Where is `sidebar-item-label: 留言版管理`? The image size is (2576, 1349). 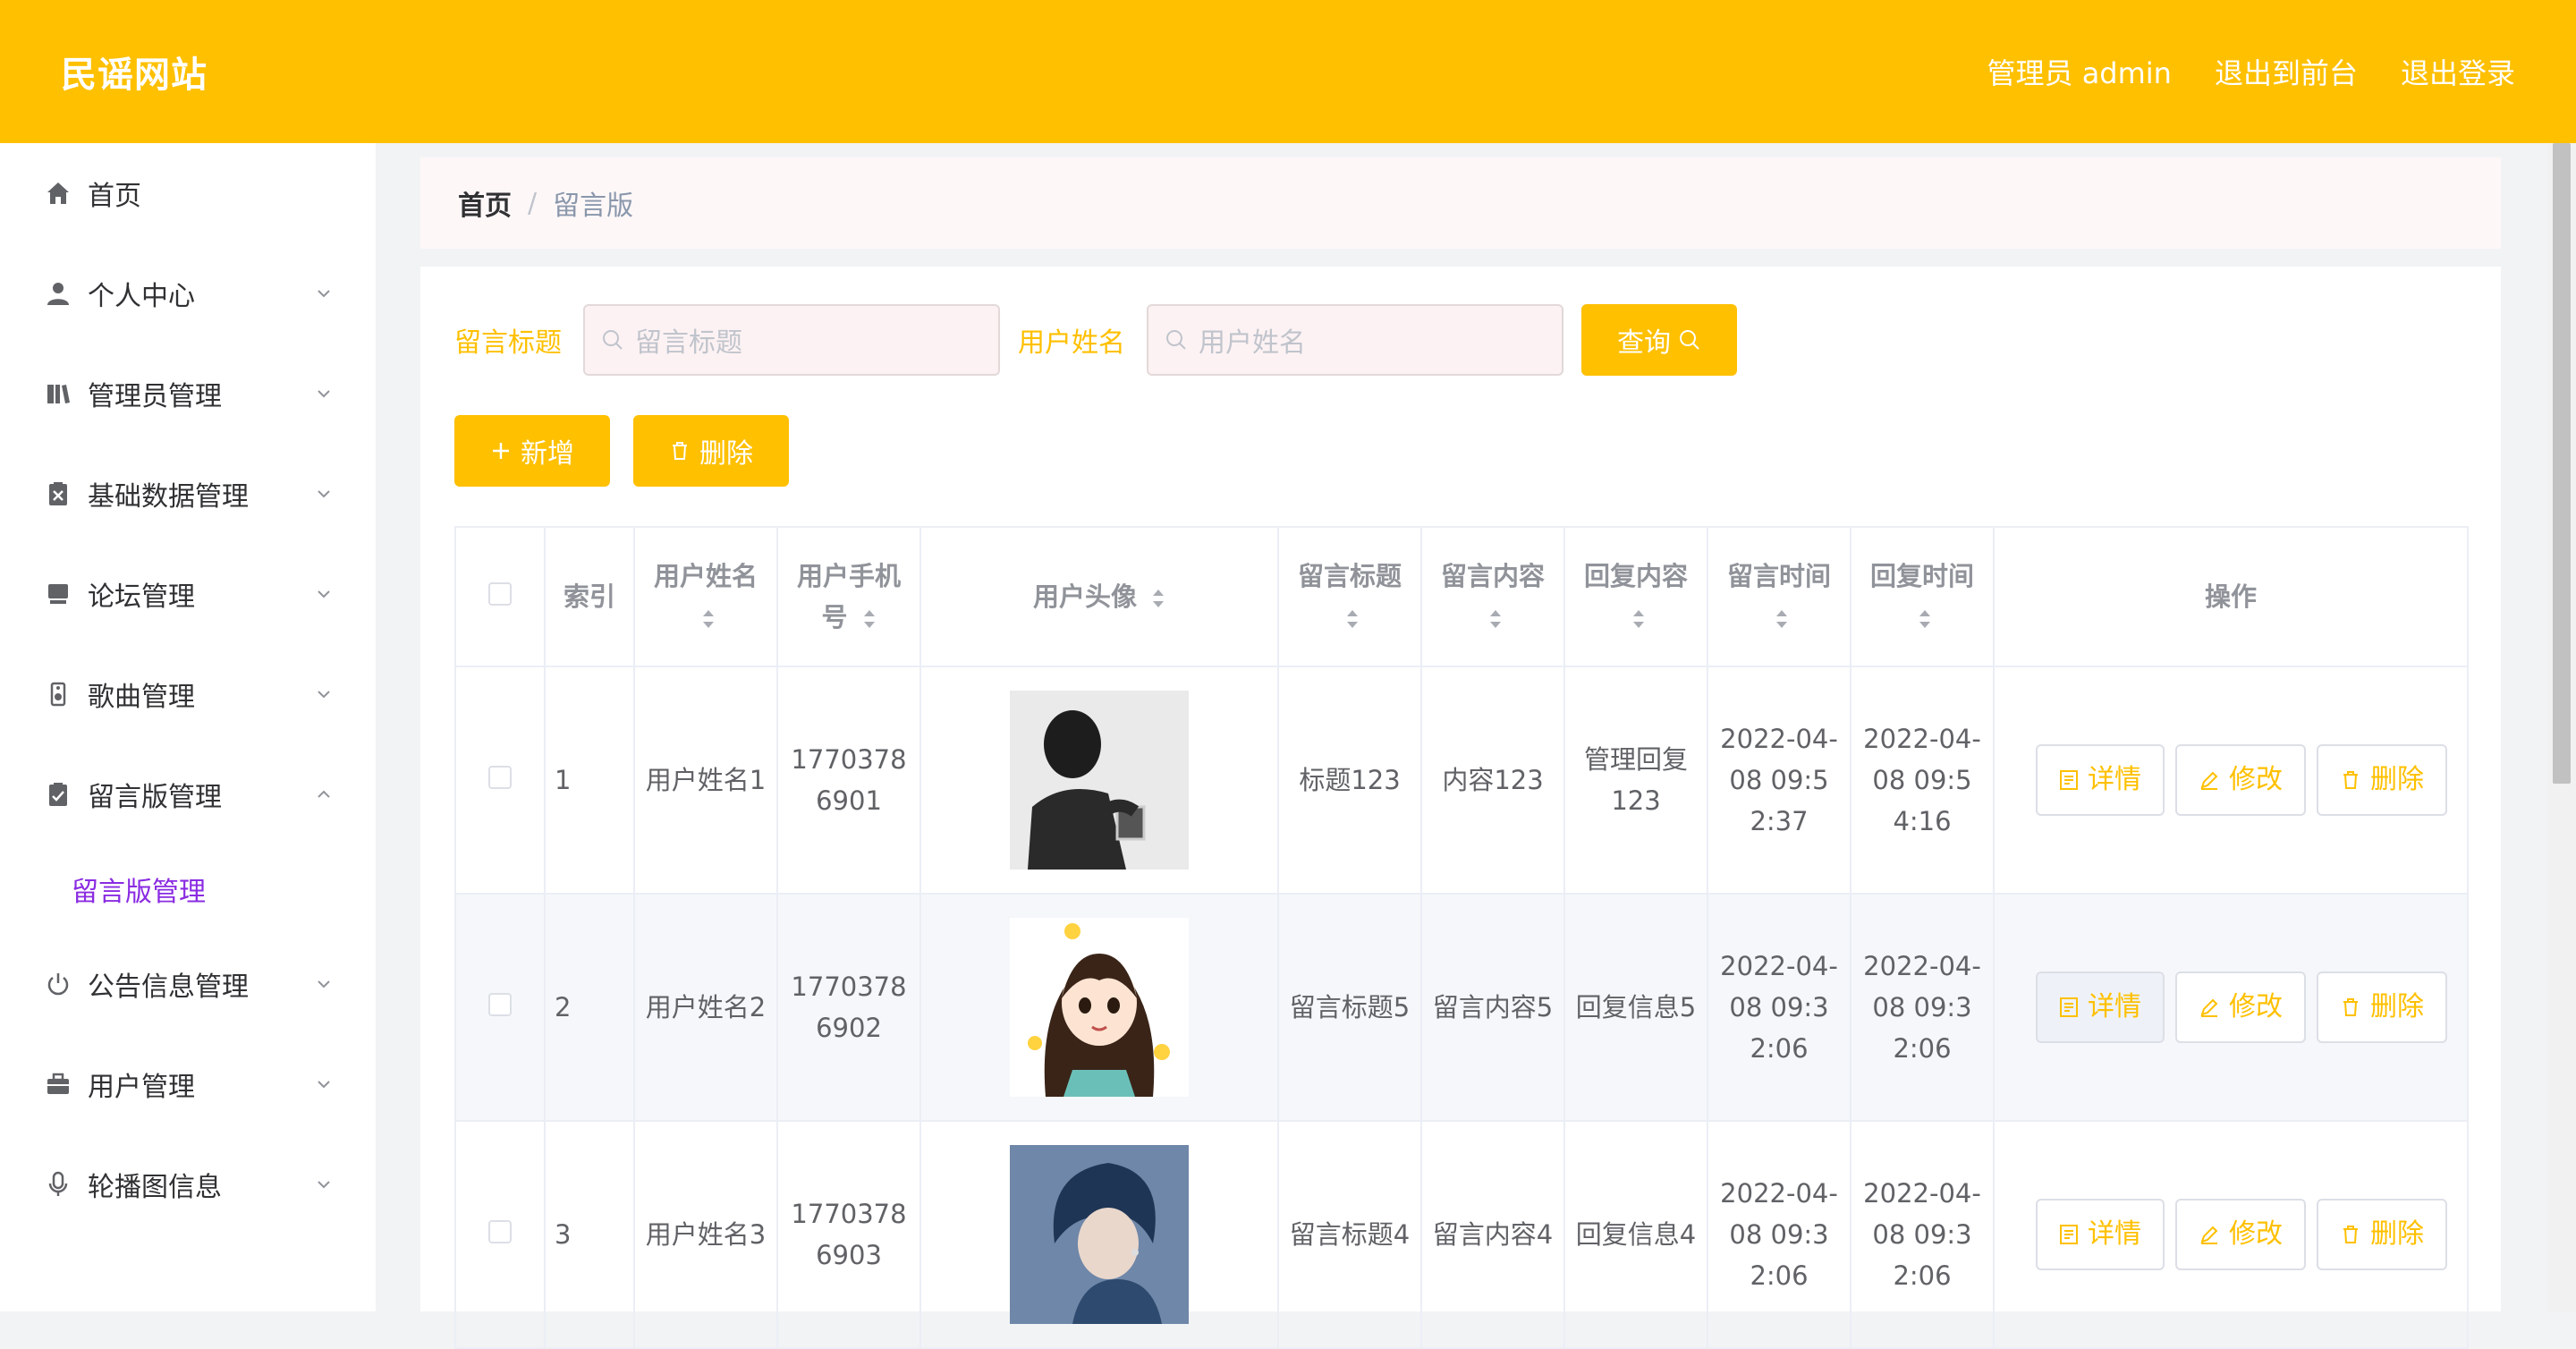
sidebar-item-label: 留言版管理 is located at coordinates (155, 797).